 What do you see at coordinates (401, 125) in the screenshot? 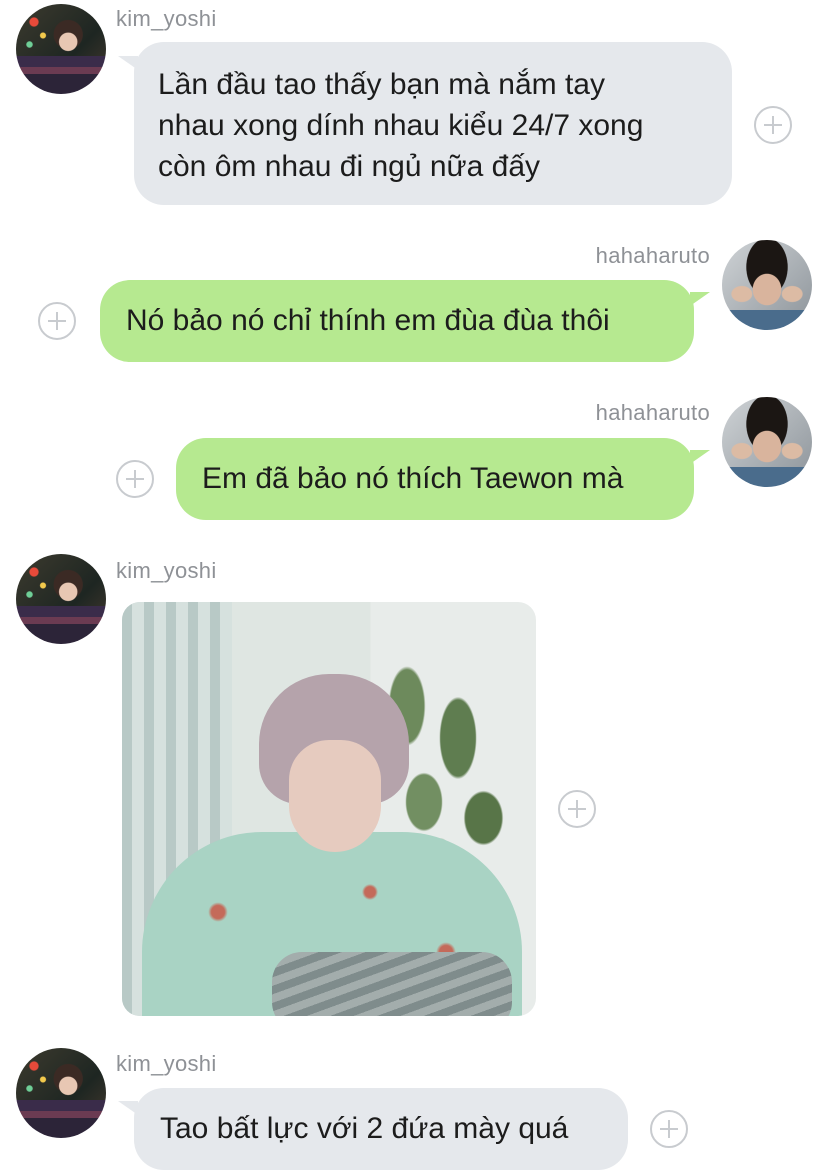
I see `message-line: nhau xong dính nhau kiểu 24/7 xong` at bounding box center [401, 125].